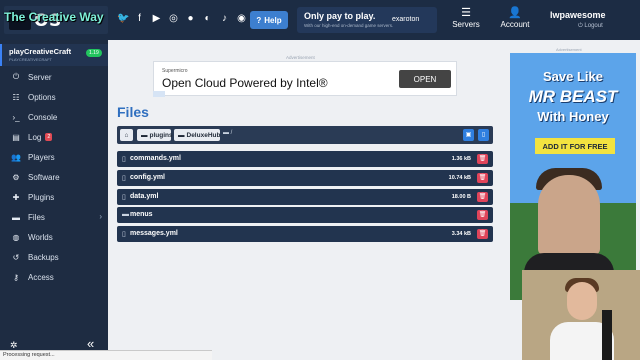 Image resolution: width=640 pixels, height=360 pixels. I want to click on sidebar-item-software: ⚙ Software, so click(54, 177).